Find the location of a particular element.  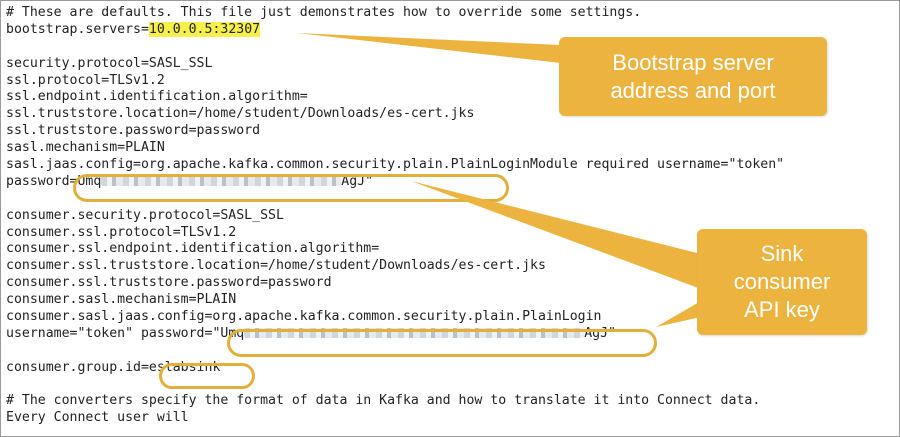

sink-key-callout: Sink consumer API key is located at coordinates (782, 282).